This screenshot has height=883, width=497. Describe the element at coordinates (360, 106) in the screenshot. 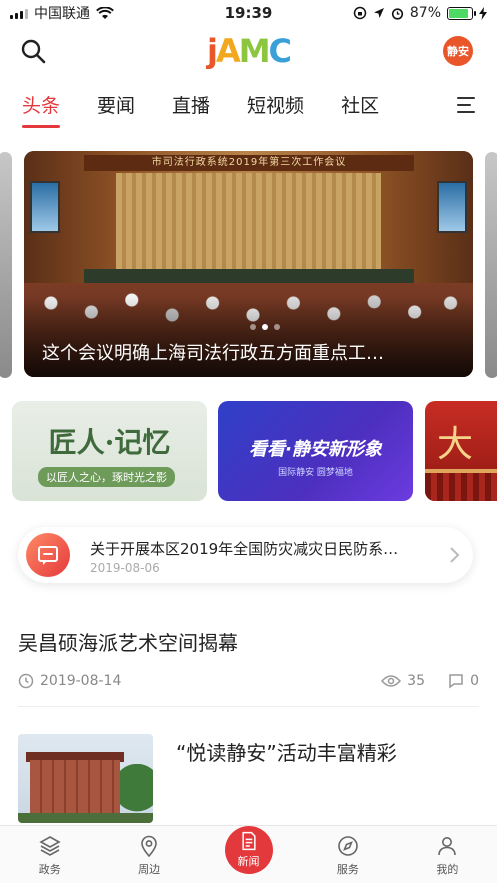

I see `tab-community: 社区` at that location.